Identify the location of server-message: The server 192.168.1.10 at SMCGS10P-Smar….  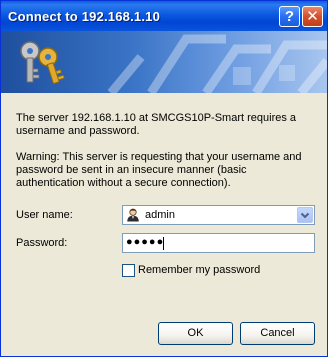
(156, 124).